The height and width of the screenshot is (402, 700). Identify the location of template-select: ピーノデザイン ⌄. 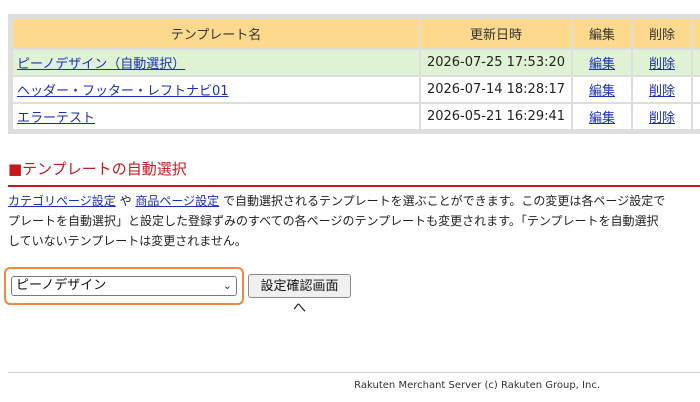
(124, 286).